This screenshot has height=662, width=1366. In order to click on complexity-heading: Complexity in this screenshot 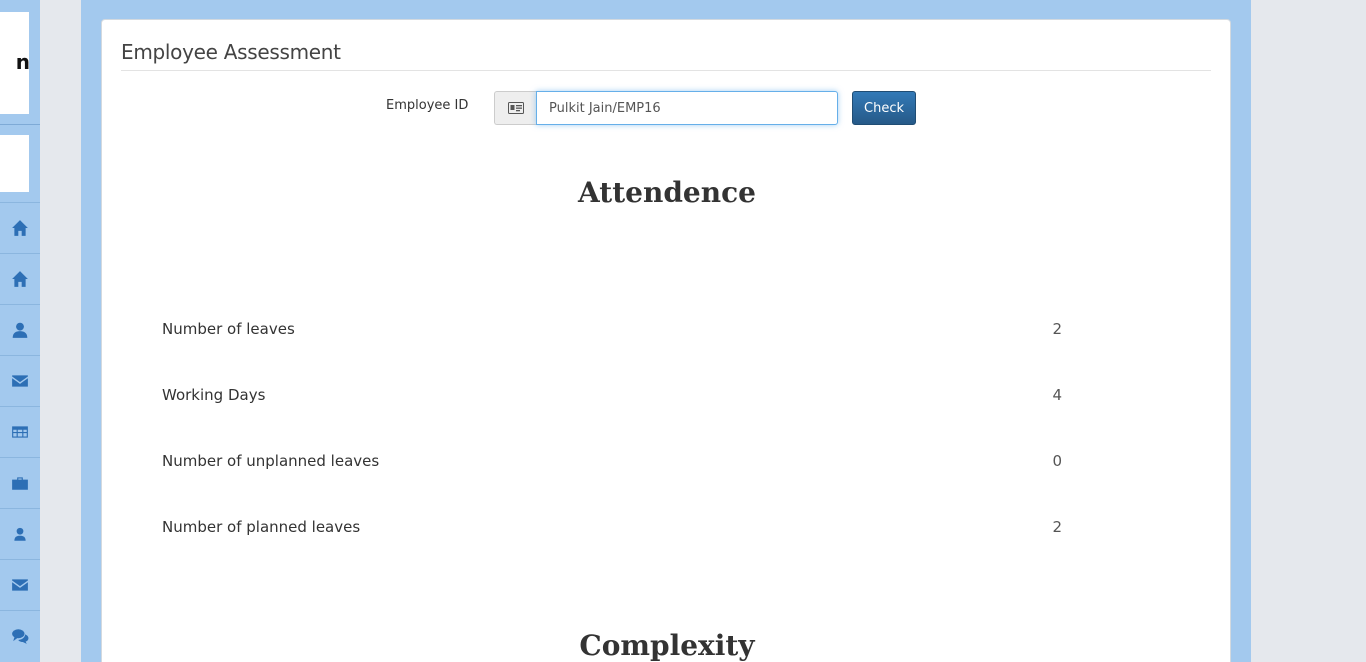, I will do `click(667, 645)`.